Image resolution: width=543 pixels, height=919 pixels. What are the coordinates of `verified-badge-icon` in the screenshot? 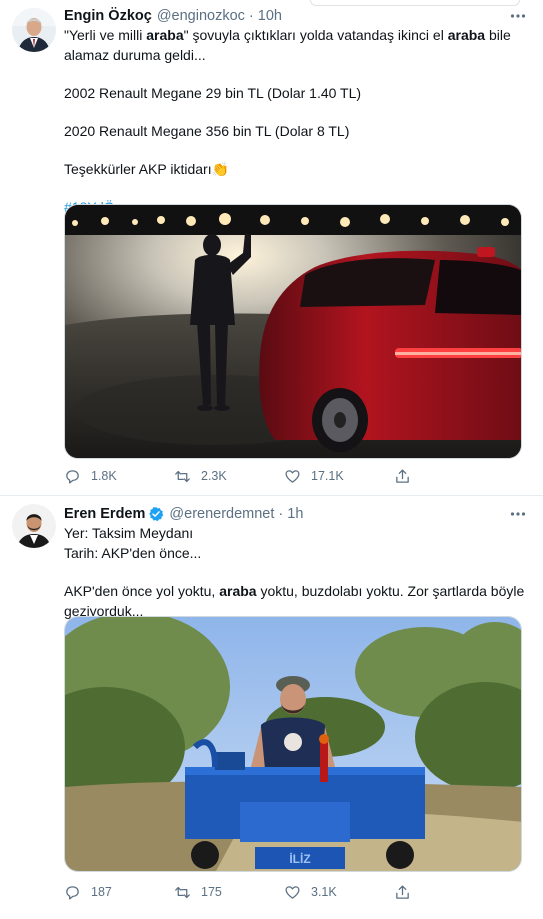 It's located at (156, 514).